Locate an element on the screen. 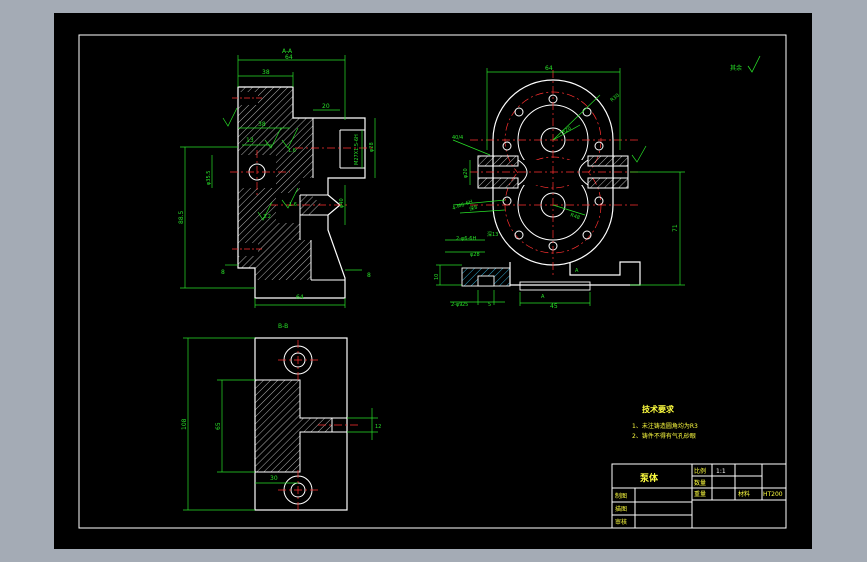 The width and height of the screenshot is (867, 562). dim-right-8: 8 is located at coordinates (369, 275).